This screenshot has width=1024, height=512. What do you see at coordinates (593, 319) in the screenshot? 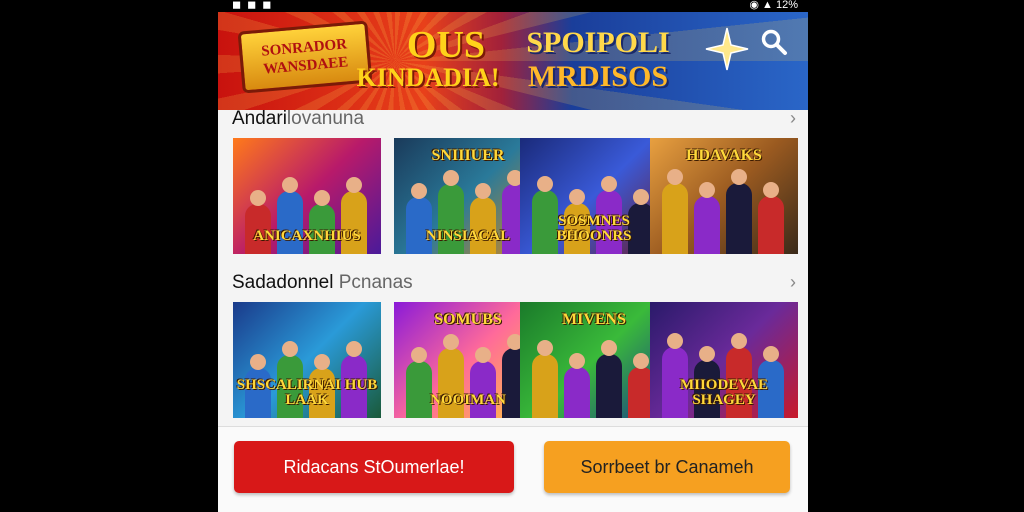
I see `game-tile-title: MIVENS` at bounding box center [593, 319].